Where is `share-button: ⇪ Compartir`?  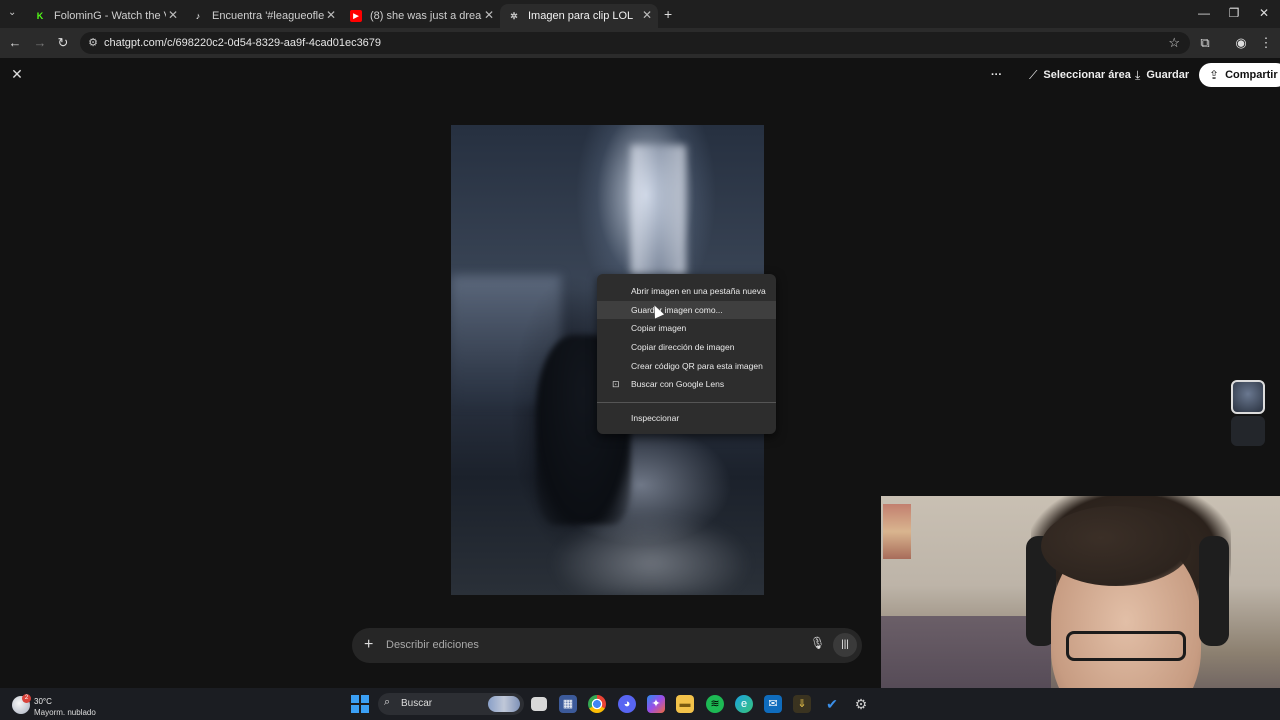
share-button: ⇪ Compartir is located at coordinates (1239, 75).